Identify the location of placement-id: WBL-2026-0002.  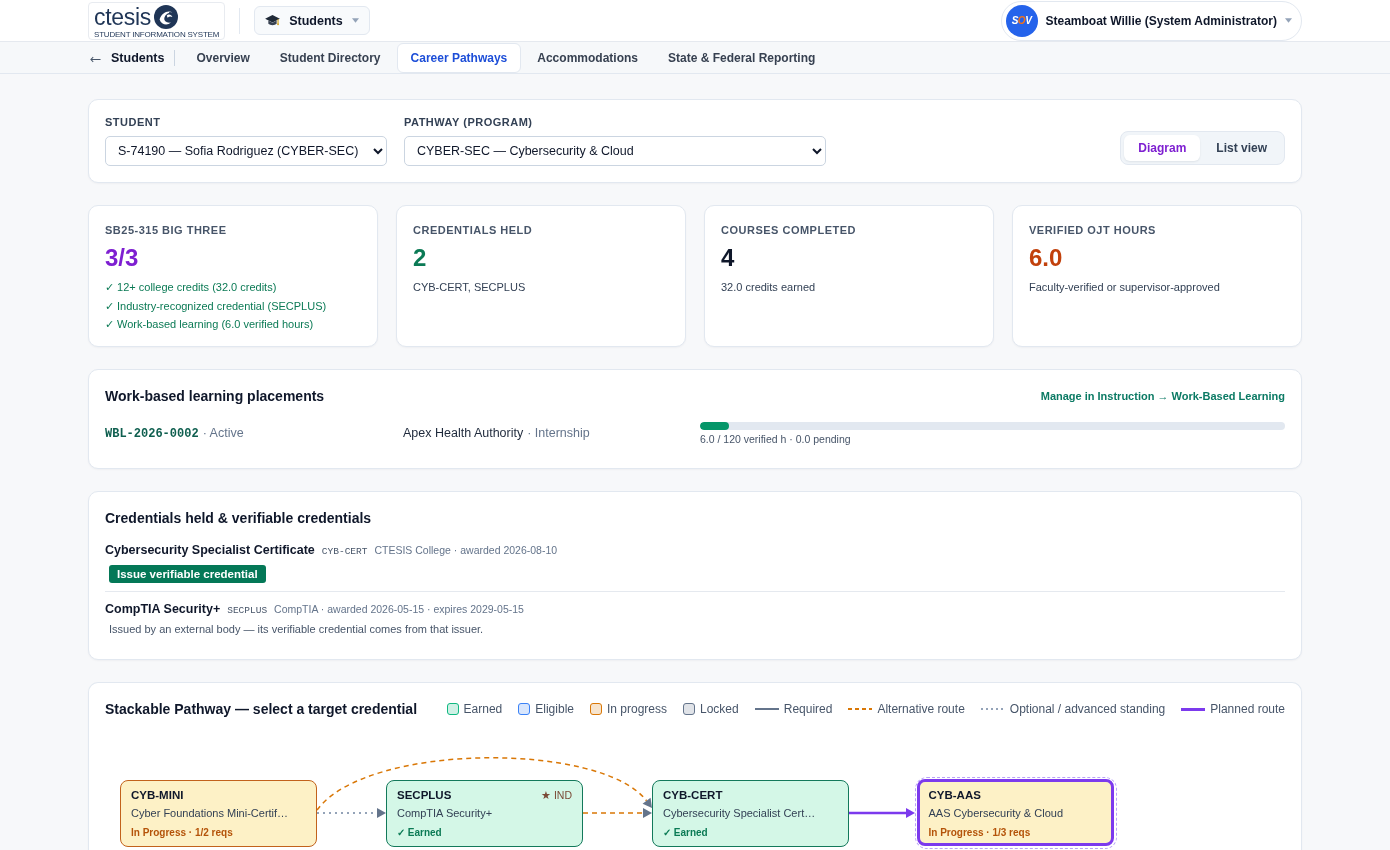
(152, 434).